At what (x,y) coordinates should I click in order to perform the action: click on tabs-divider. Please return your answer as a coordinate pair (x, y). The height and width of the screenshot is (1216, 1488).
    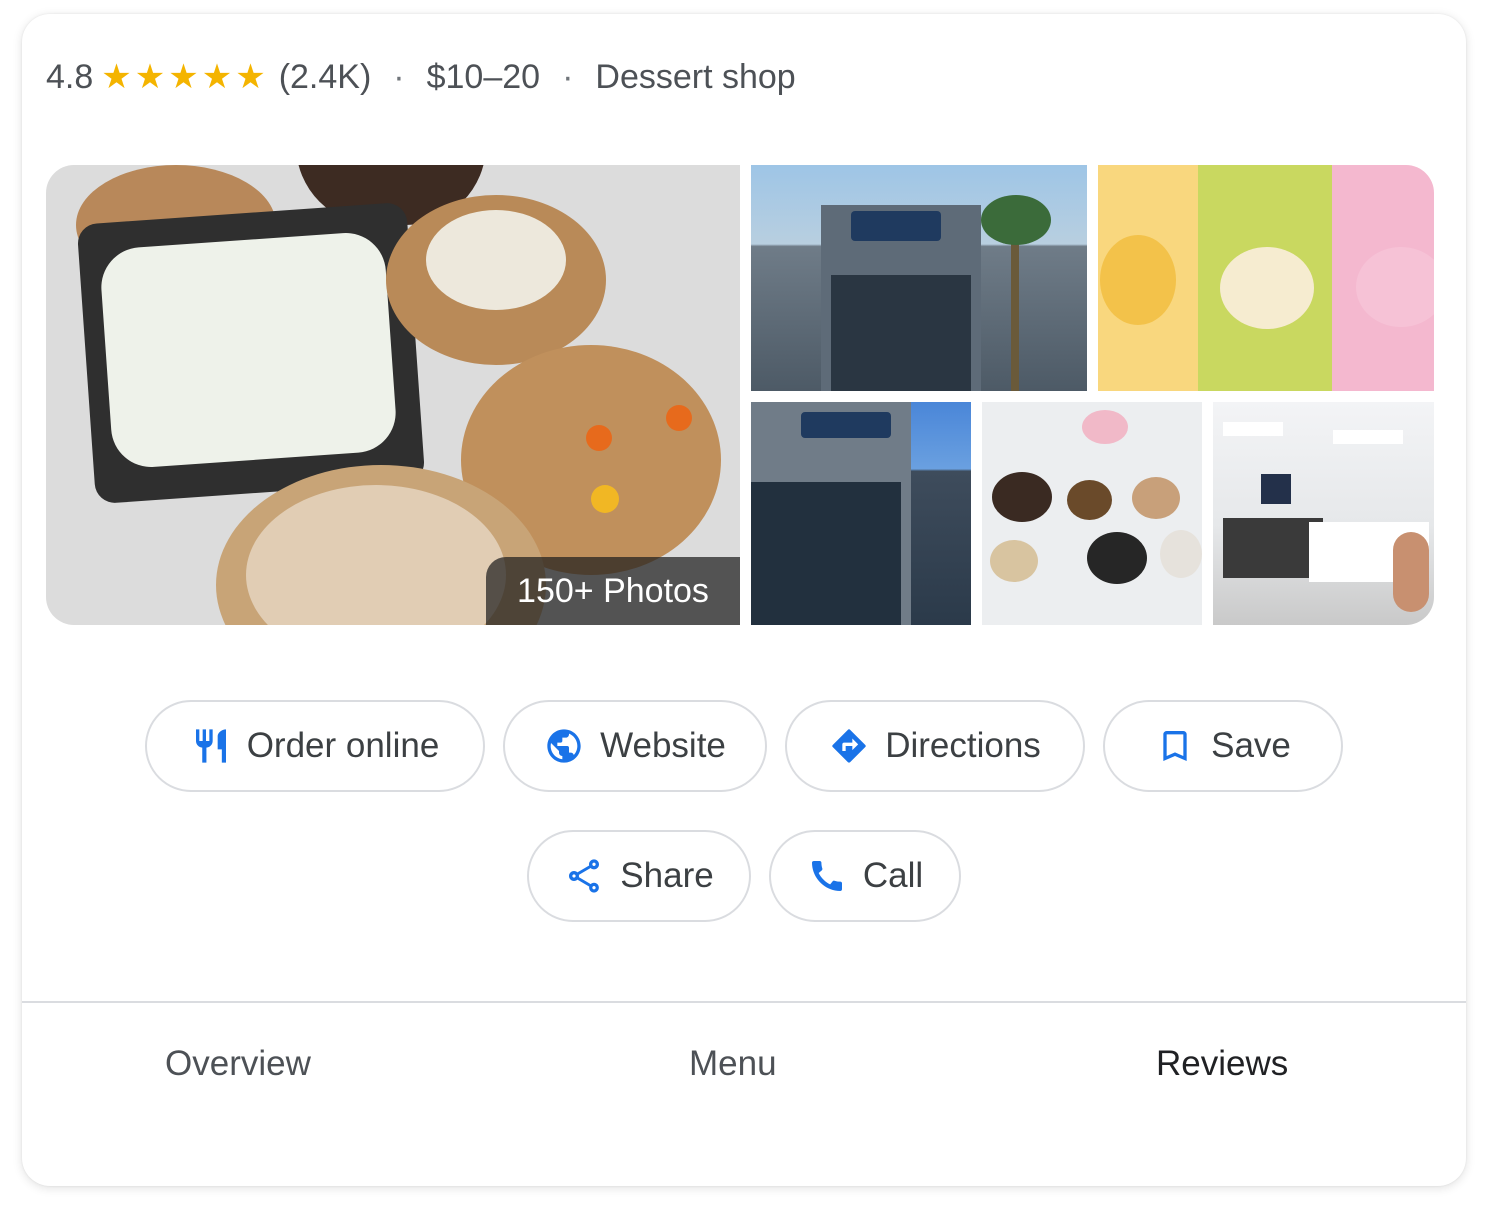
    Looking at the image, I should click on (744, 1002).